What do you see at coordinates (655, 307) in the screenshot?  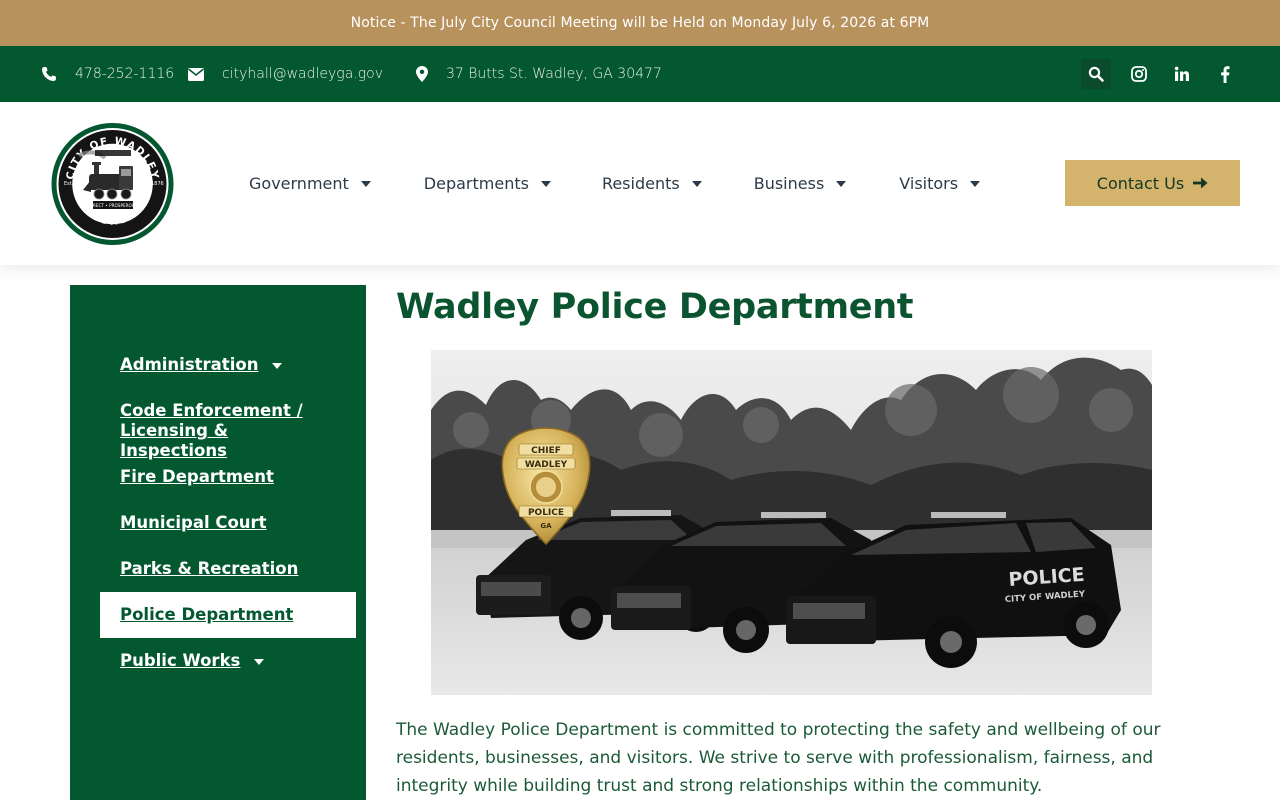 I see `page-title: Wadley Police Department` at bounding box center [655, 307].